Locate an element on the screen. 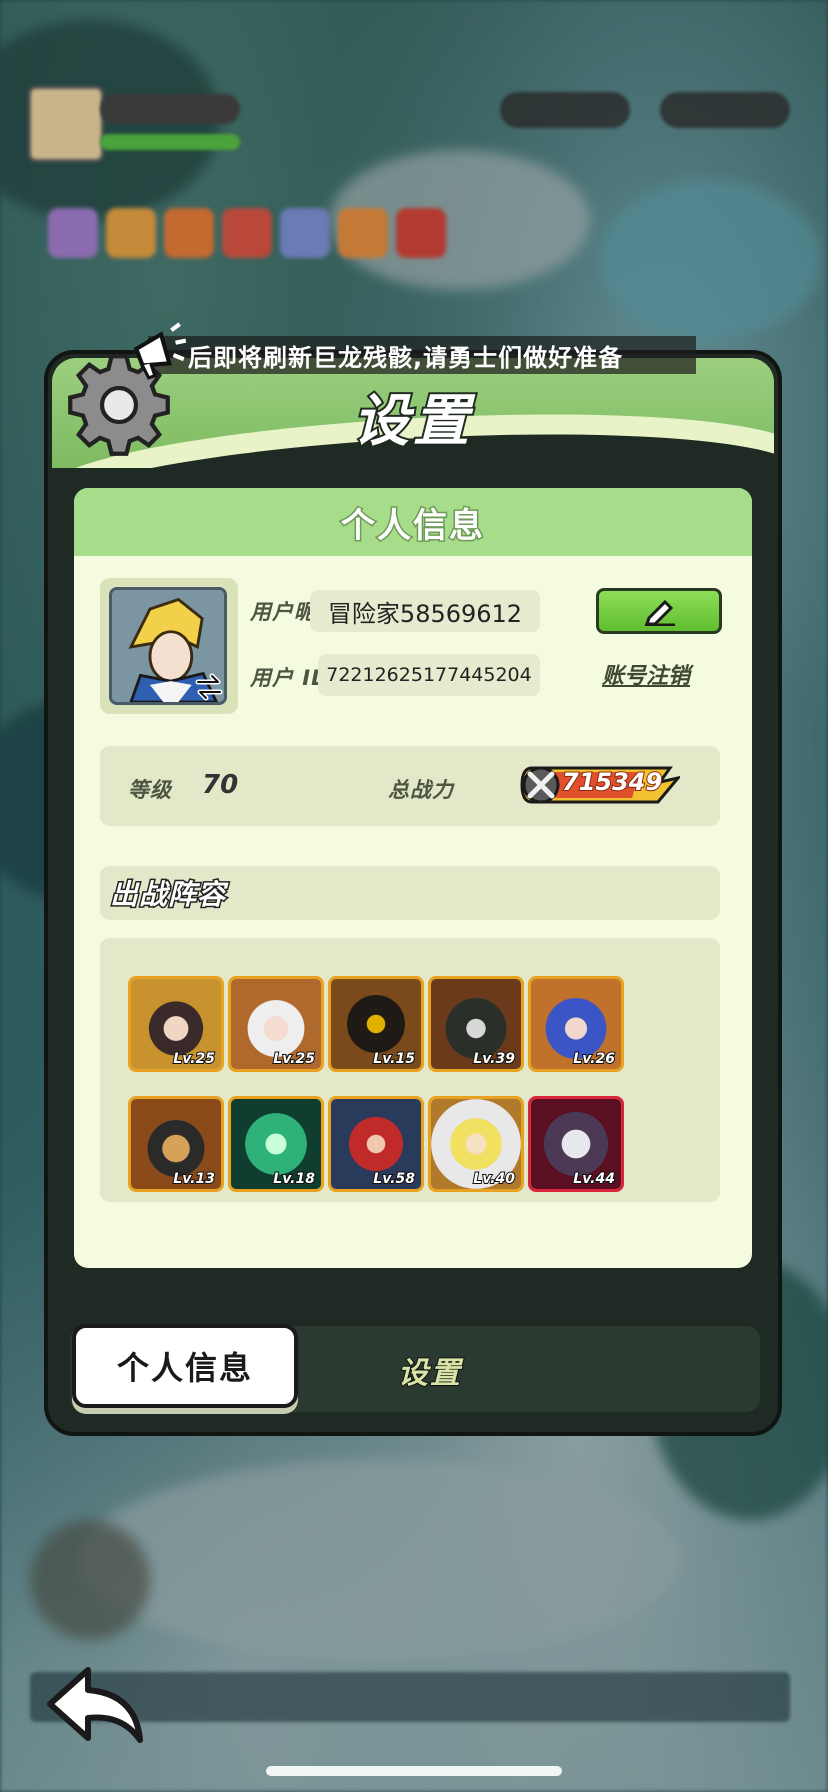 This screenshot has width=828, height=1792. back-arrow-icon is located at coordinates (96, 1705).